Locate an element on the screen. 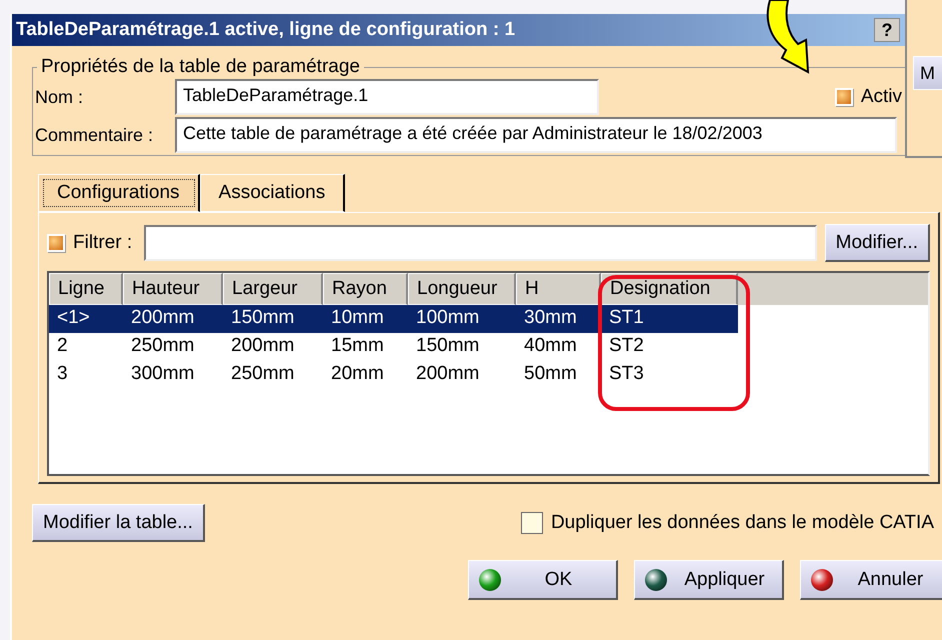  ok-button: OK is located at coordinates (543, 580).